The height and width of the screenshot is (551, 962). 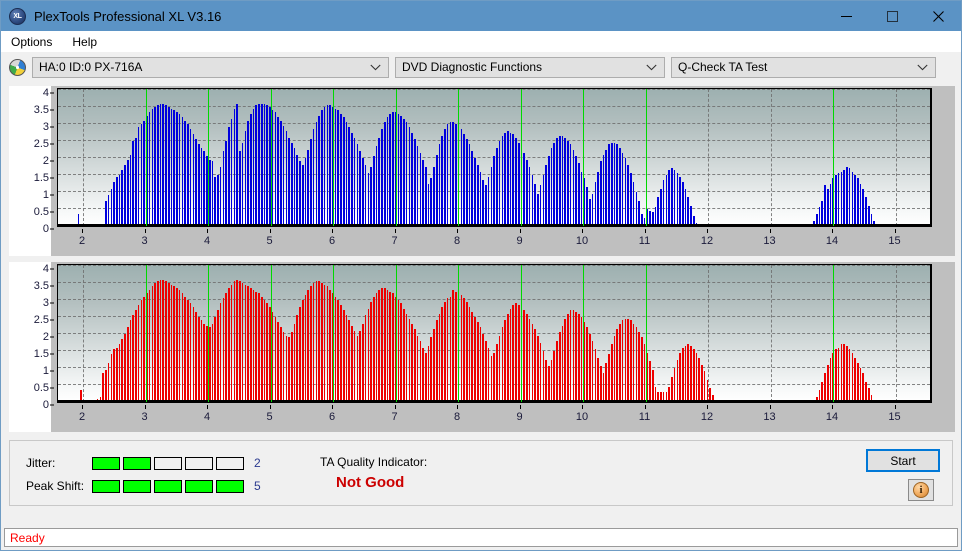 I want to click on function-group-select: DVD Diagnostic Functions, so click(x=530, y=67).